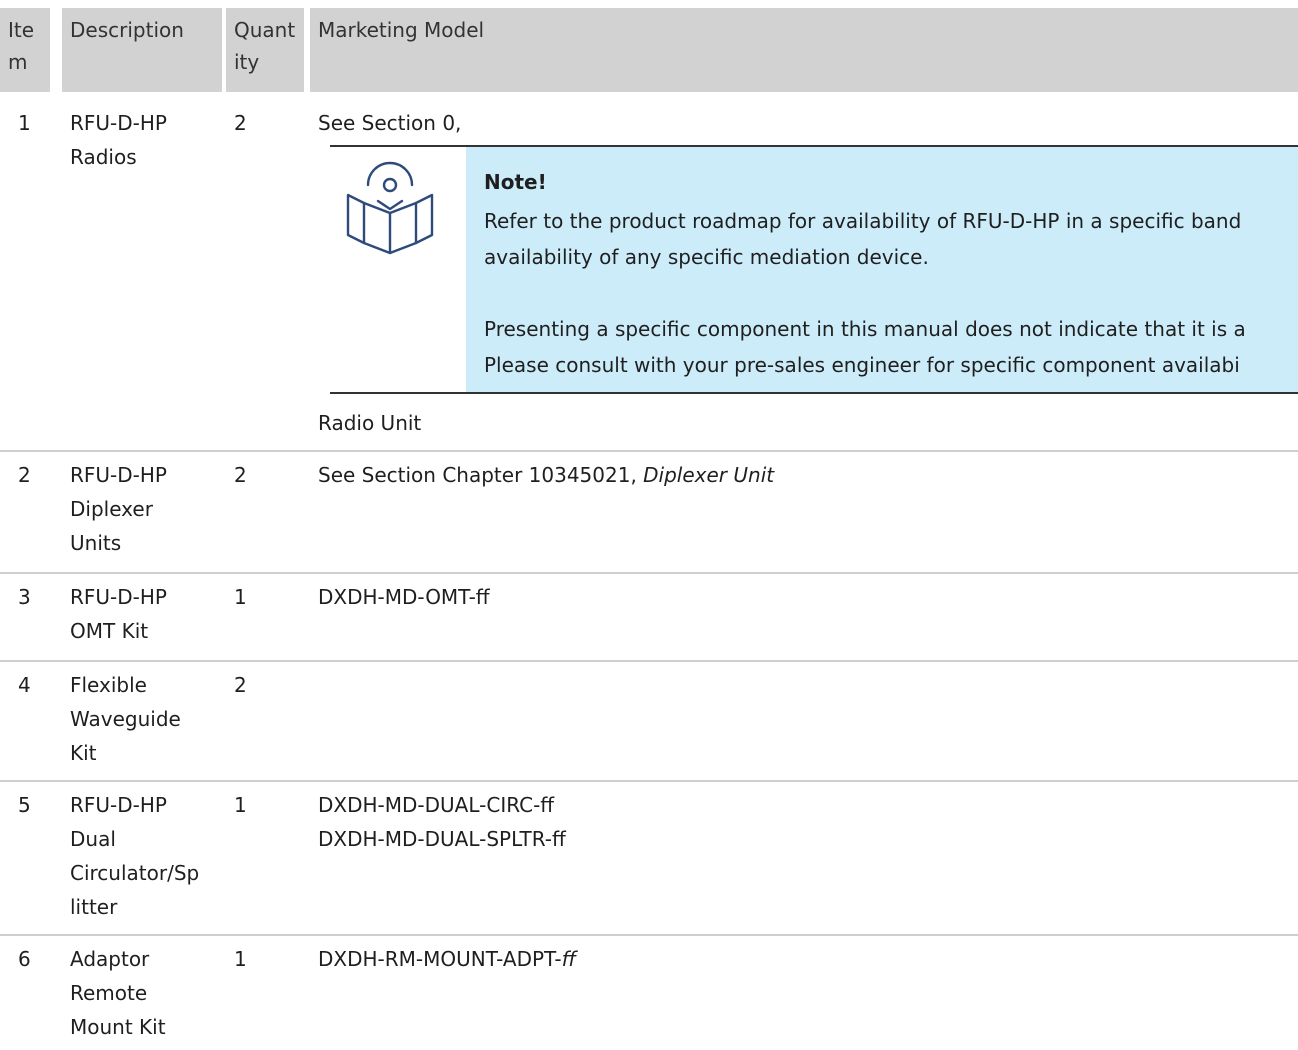 Image resolution: width=1298 pixels, height=1050 pixels. I want to click on row-item-number: 1, so click(24, 123).